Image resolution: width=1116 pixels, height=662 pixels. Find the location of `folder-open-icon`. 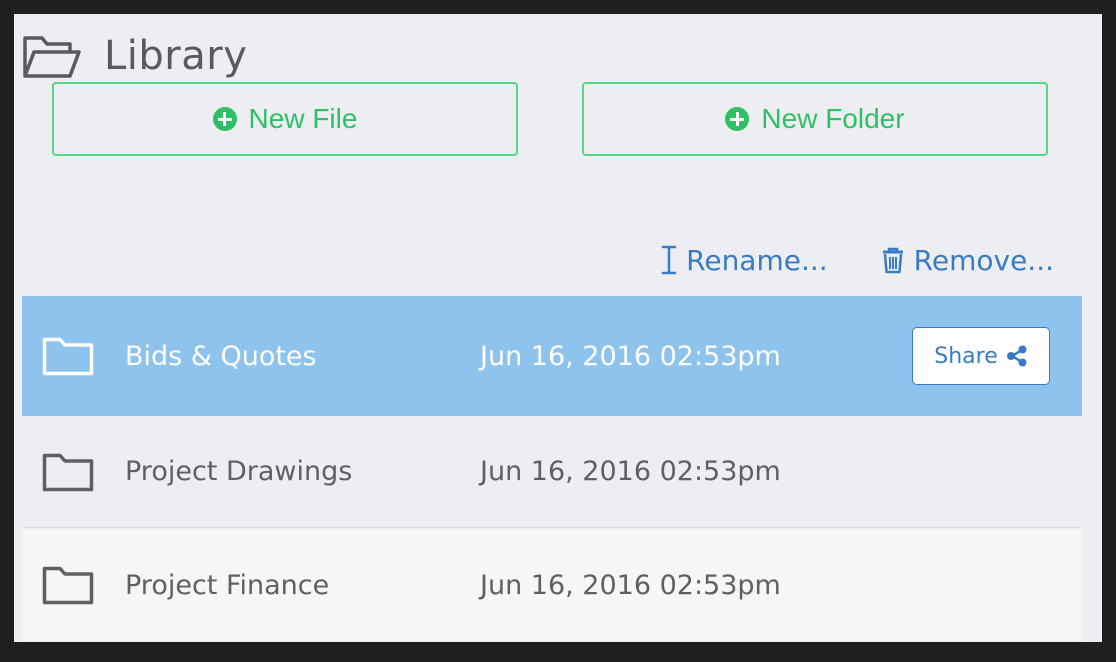

folder-open-icon is located at coordinates (52, 57).